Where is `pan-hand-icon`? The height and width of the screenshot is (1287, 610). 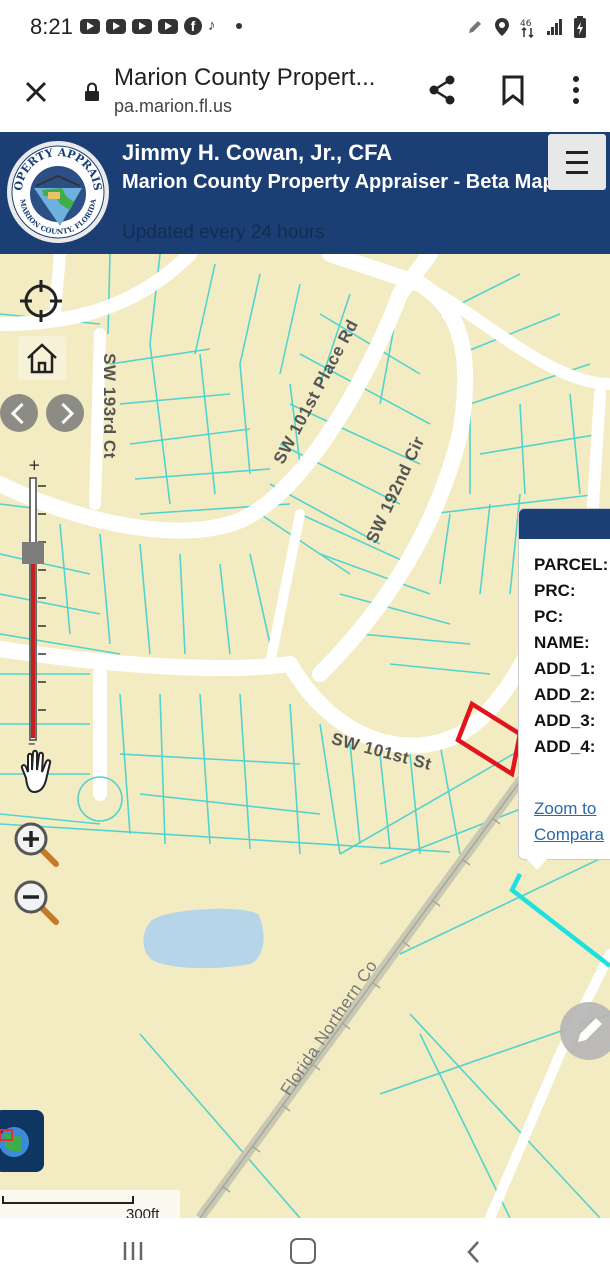 pan-hand-icon is located at coordinates (37, 772).